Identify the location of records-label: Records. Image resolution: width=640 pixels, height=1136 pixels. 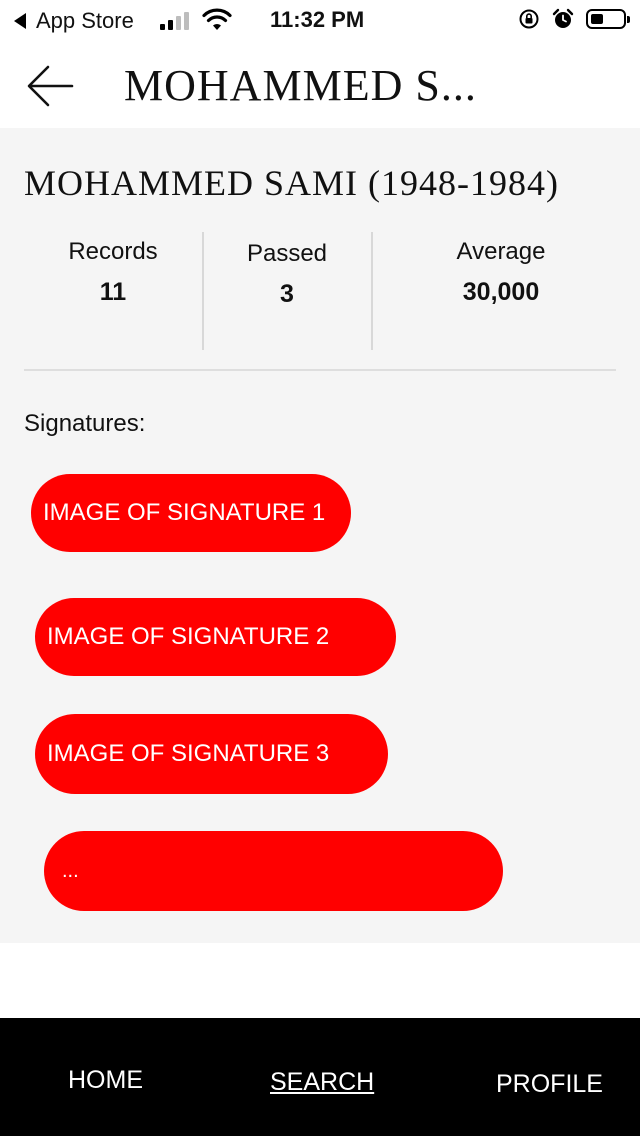
(113, 251).